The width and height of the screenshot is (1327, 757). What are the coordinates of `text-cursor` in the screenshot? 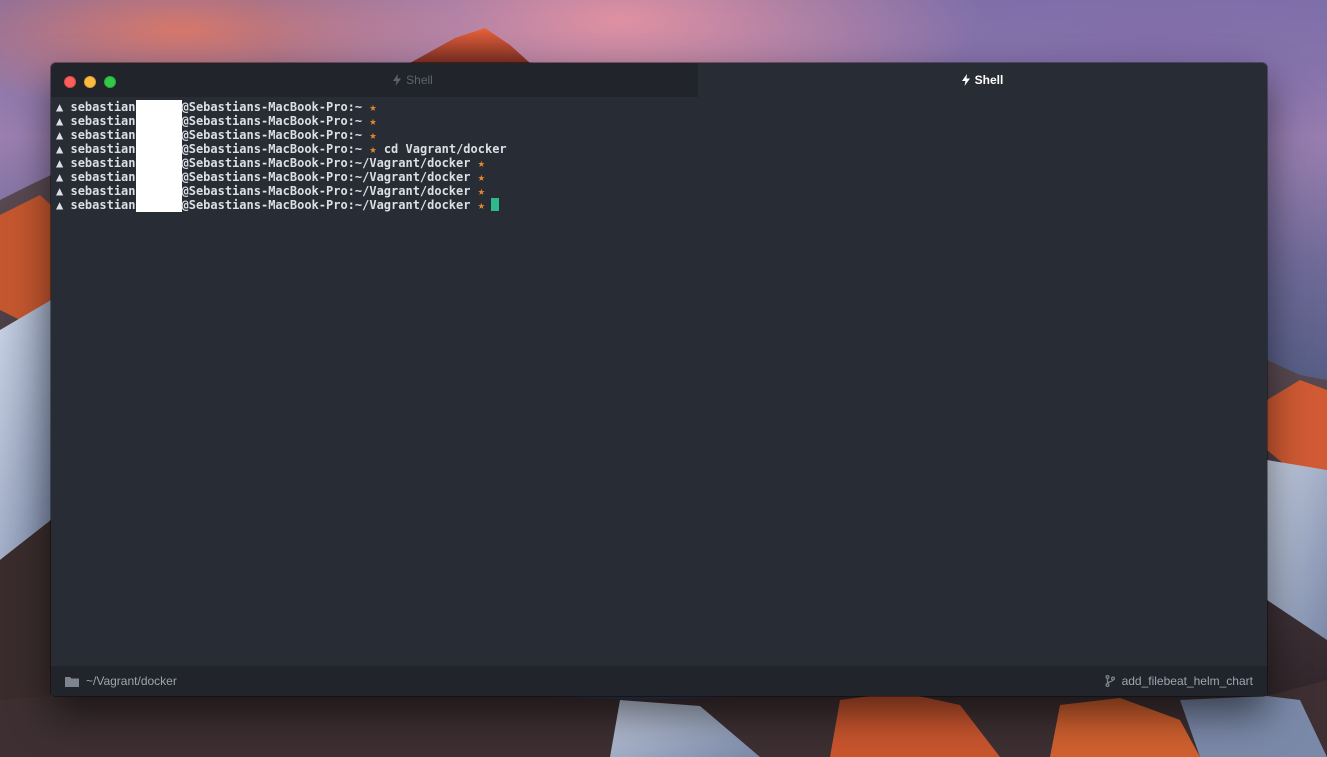 It's located at (494, 204).